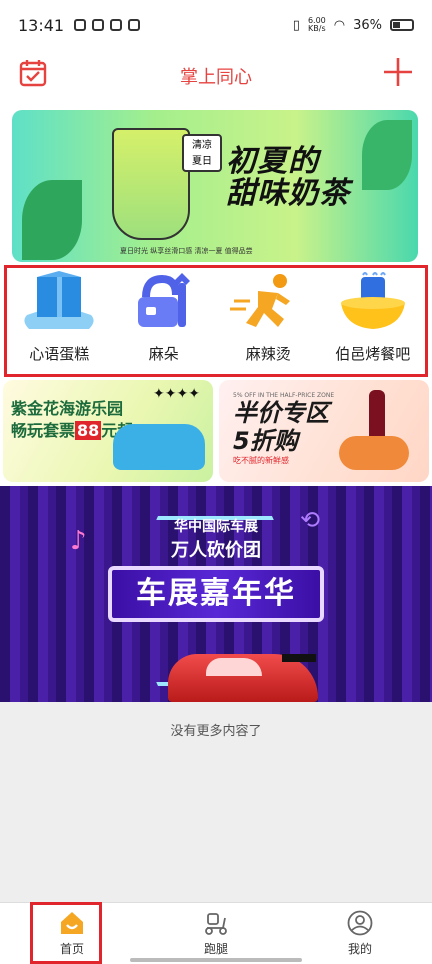 This screenshot has height=964, width=432. What do you see at coordinates (163, 300) in the screenshot?
I see `repair-tools-icon` at bounding box center [163, 300].